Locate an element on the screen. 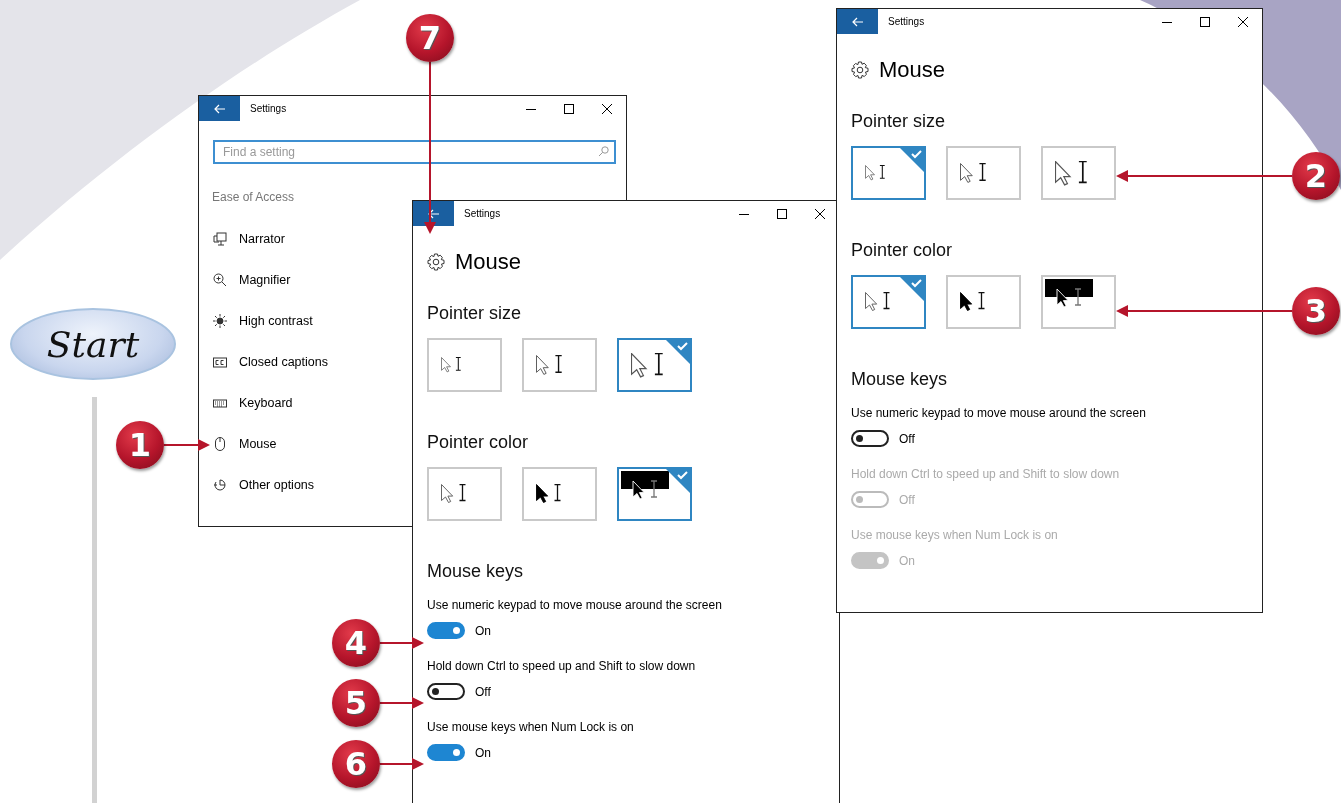 This screenshot has height=803, width=1341. search-icon is located at coordinates (603, 151).